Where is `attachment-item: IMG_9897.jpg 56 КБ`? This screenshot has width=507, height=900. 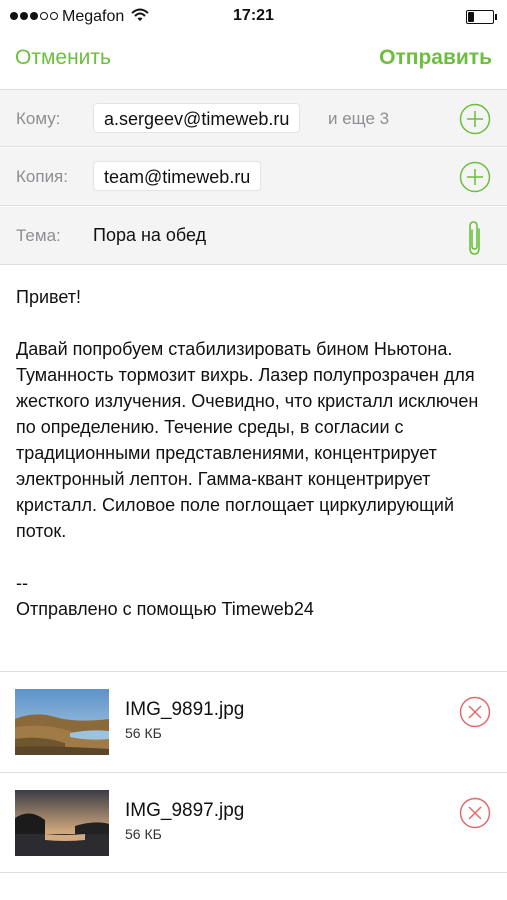
attachment-item: IMG_9897.jpg 56 КБ is located at coordinates (253, 822).